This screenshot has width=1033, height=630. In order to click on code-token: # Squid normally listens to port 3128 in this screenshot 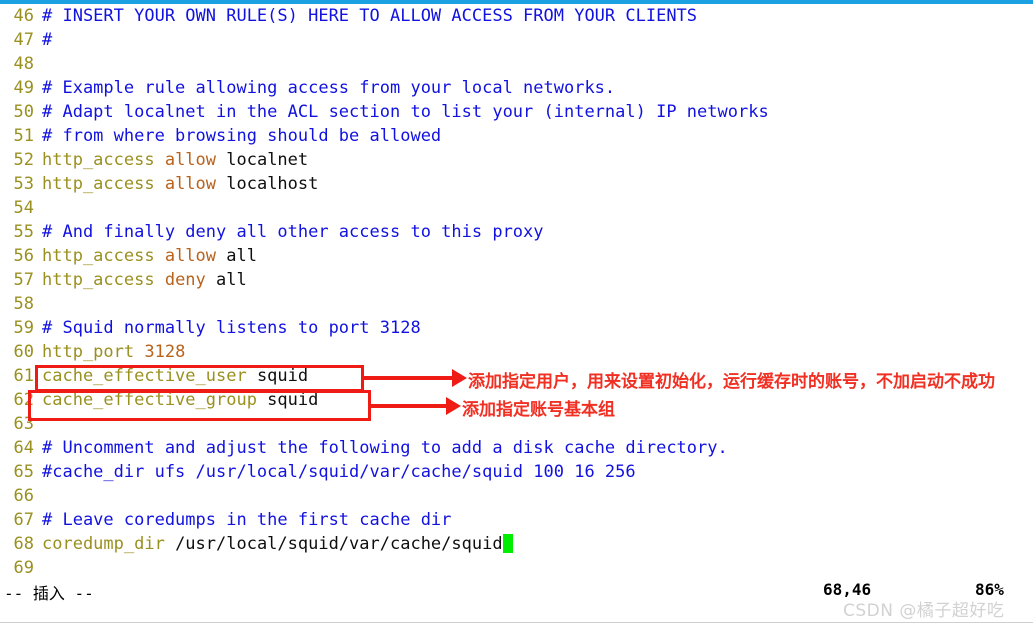, I will do `click(231, 328)`.